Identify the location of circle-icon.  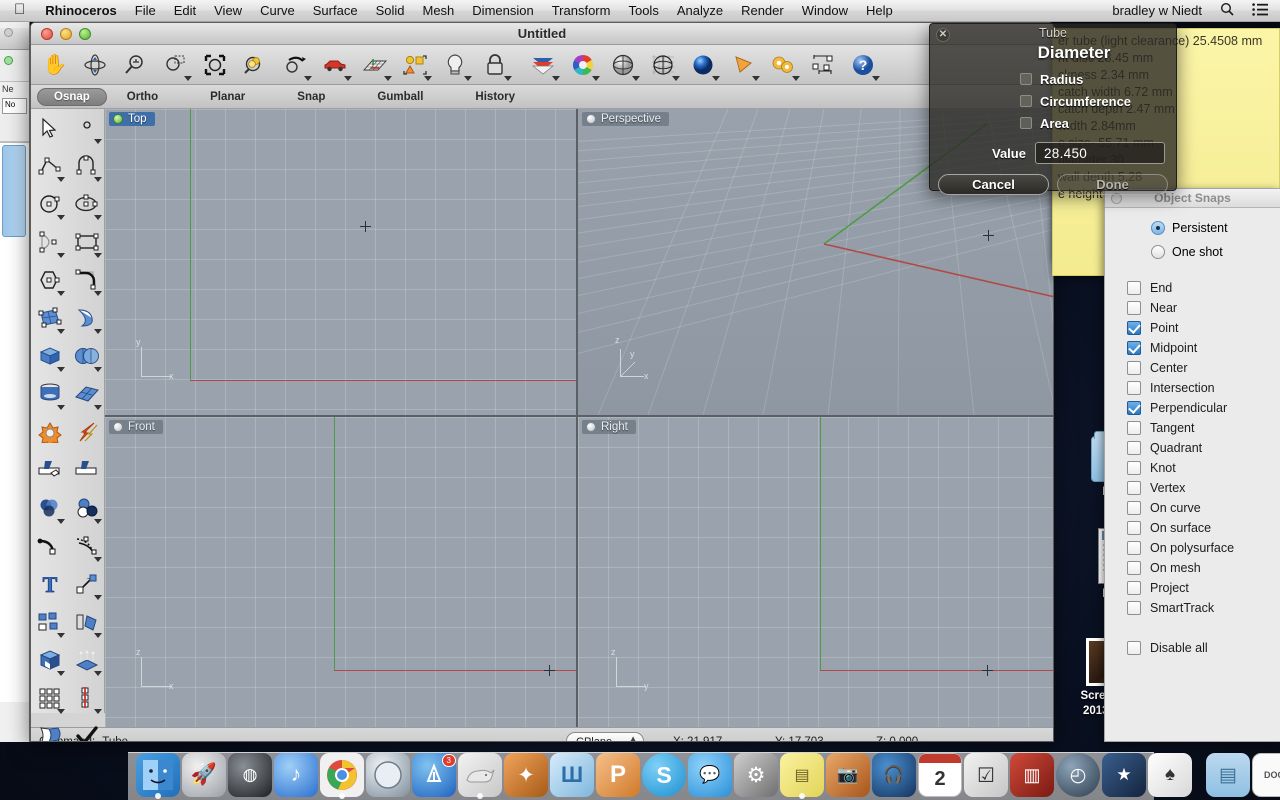
(49, 204).